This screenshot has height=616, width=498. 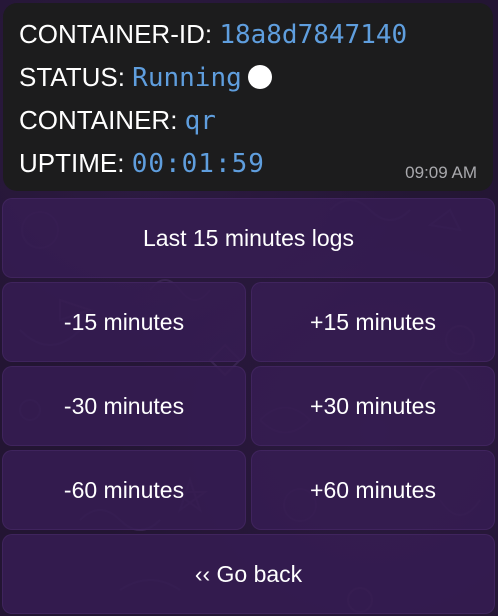 What do you see at coordinates (248, 238) in the screenshot?
I see `last-15-minutes-logs-button: Last 15 minutes logs` at bounding box center [248, 238].